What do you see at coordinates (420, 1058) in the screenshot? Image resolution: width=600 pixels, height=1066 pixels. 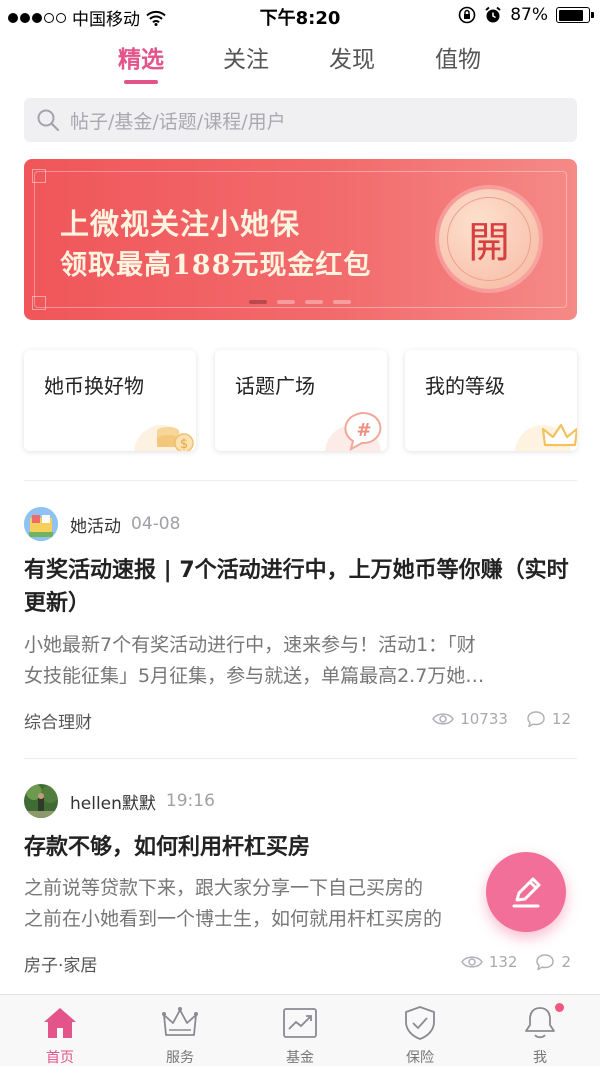 I see `nav-label: 保险` at bounding box center [420, 1058].